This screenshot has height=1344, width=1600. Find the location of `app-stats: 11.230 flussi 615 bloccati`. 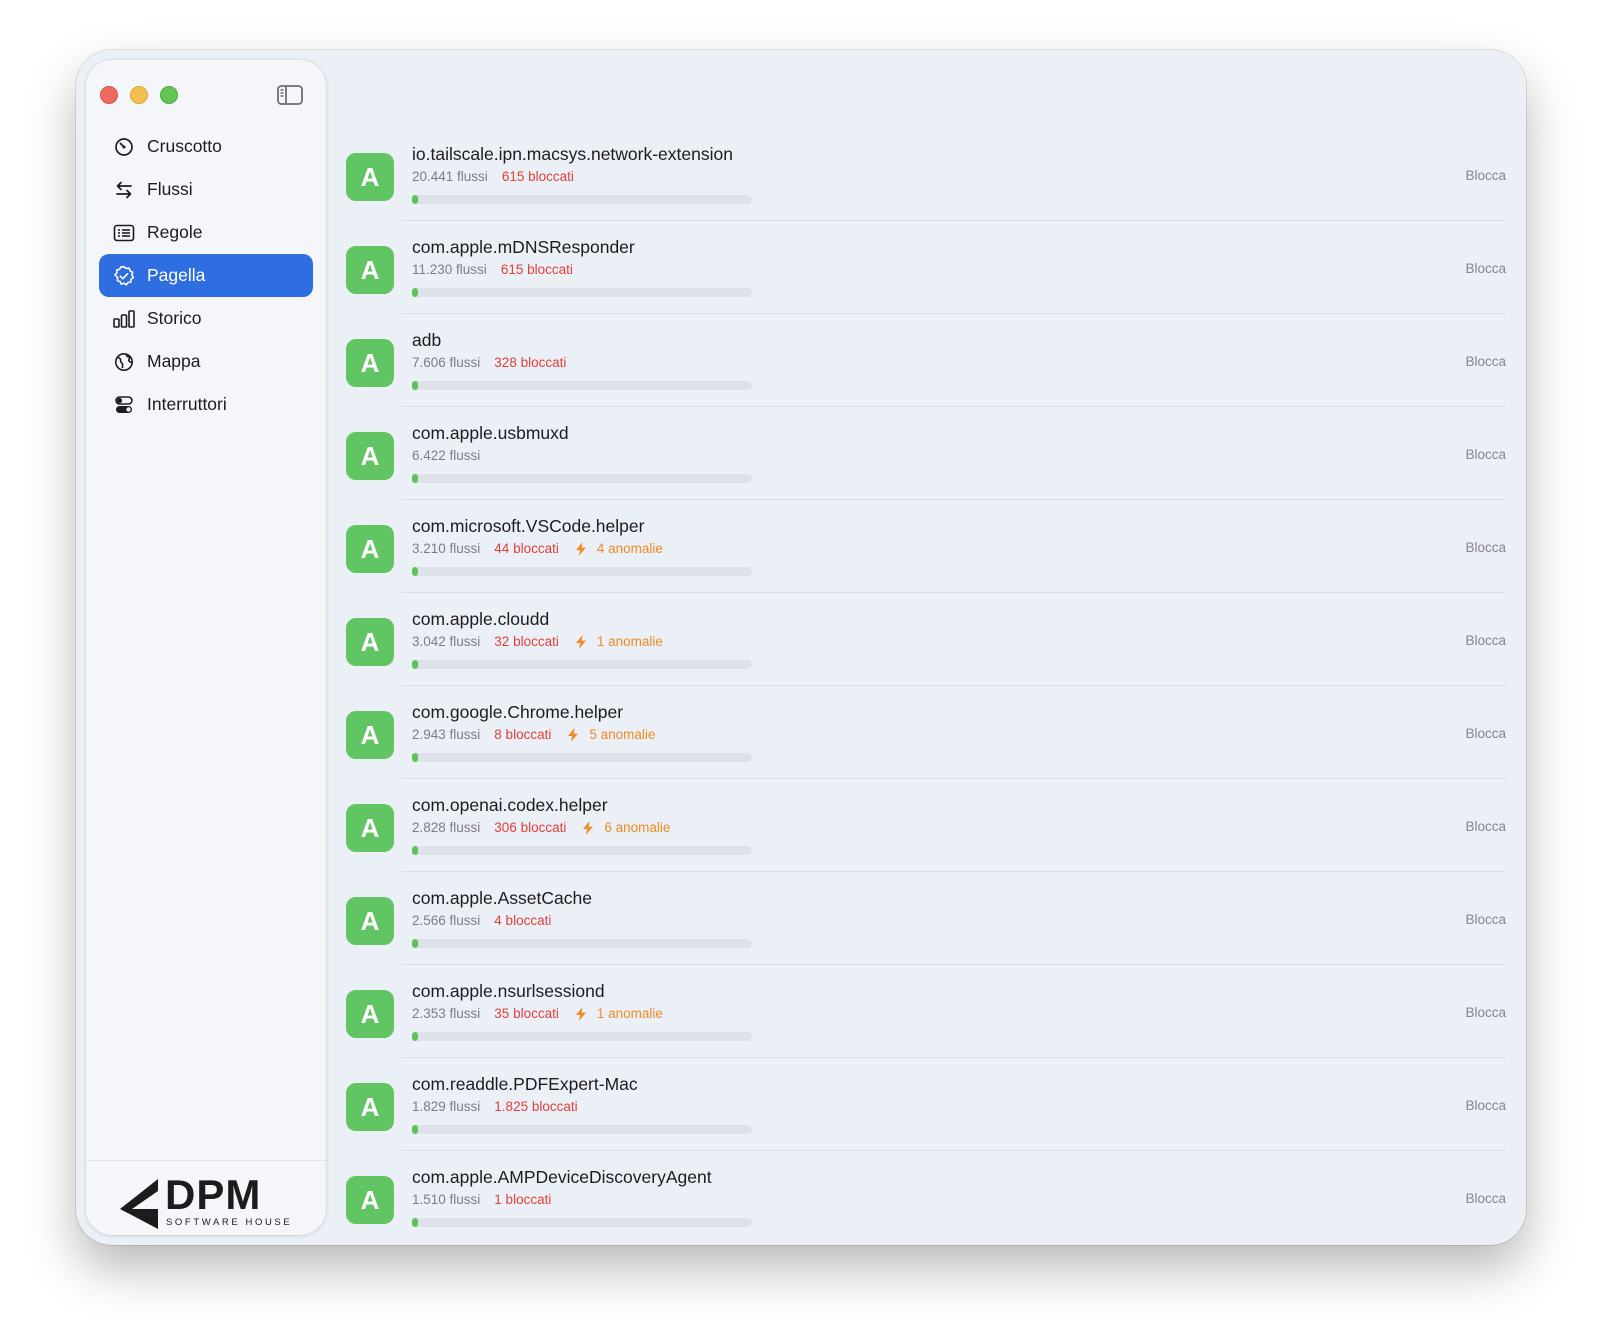

app-stats: 11.230 flussi 615 bloccati is located at coordinates (492, 269).